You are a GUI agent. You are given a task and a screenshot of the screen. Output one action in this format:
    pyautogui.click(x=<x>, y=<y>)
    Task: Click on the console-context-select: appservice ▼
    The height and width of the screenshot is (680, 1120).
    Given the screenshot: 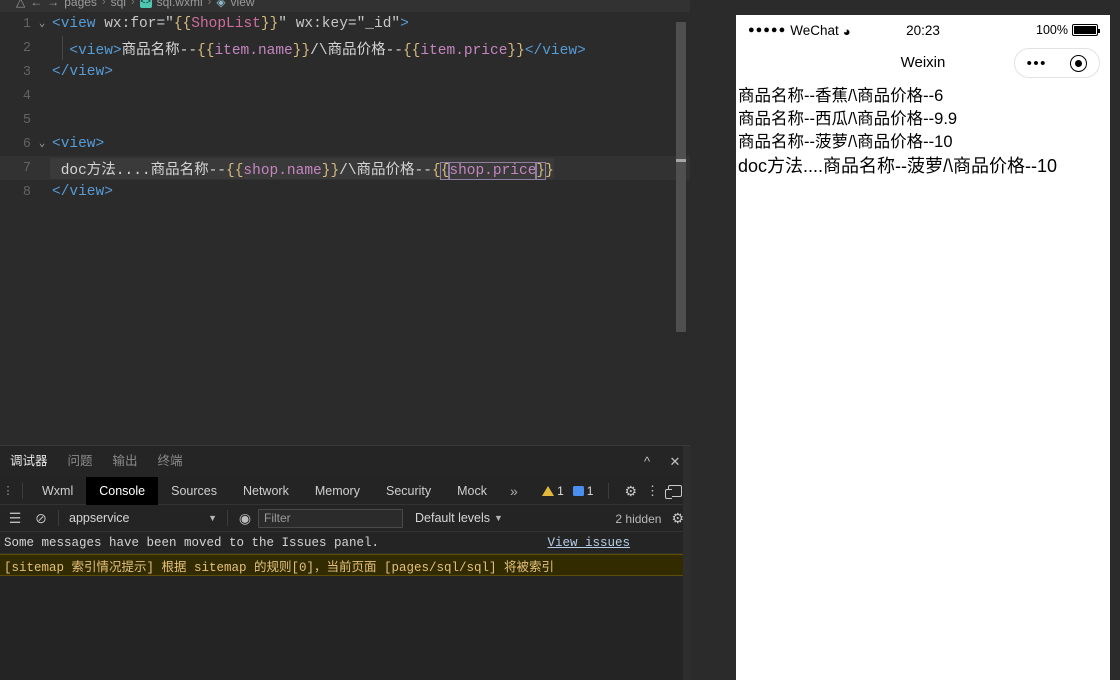 What is the action you would take?
    pyautogui.click(x=143, y=518)
    